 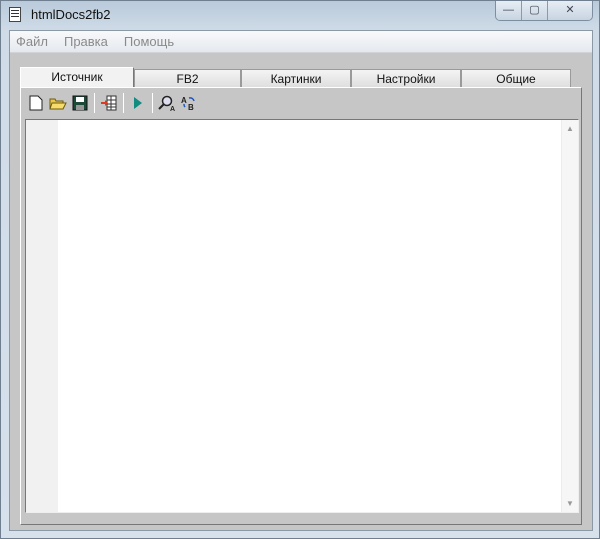 What do you see at coordinates (570, 128) in the screenshot?
I see `scroll-up-arrow: ▲` at bounding box center [570, 128].